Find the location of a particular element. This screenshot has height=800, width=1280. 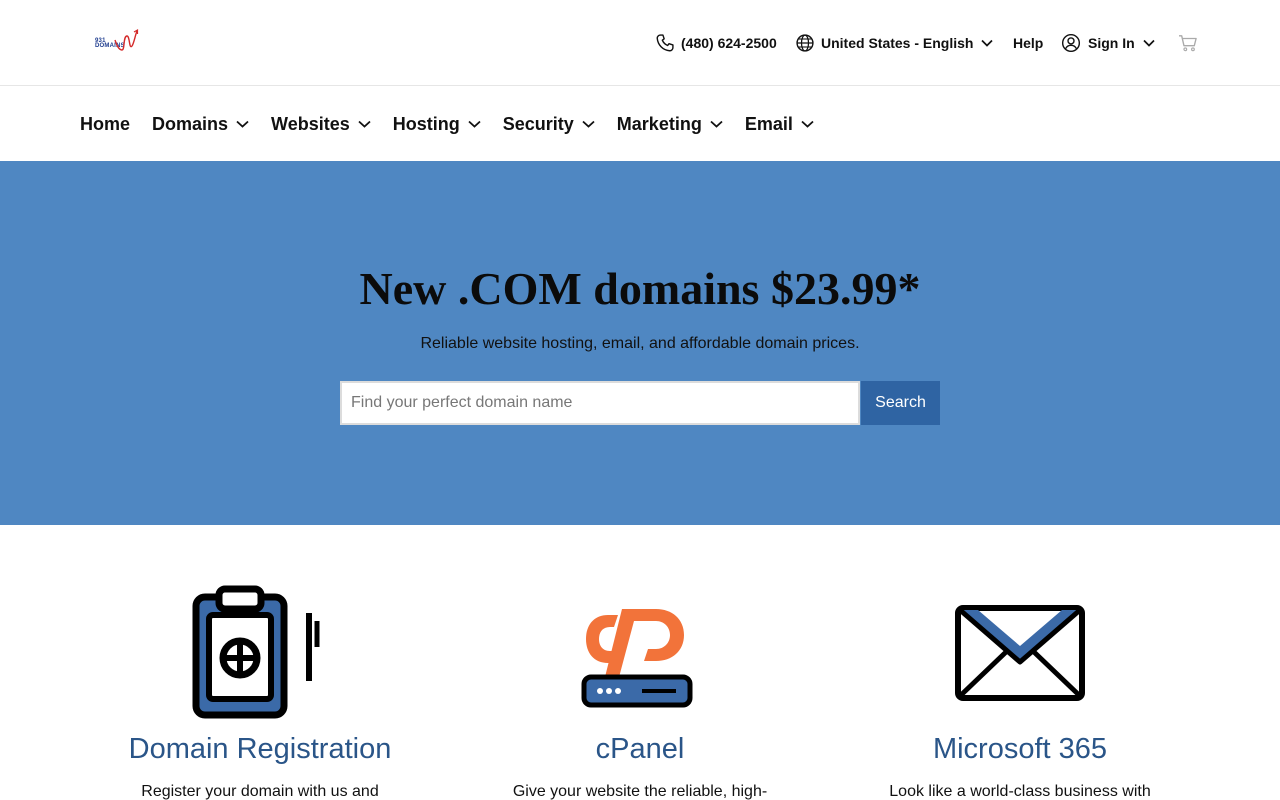

phone-icon is located at coordinates (665, 43).